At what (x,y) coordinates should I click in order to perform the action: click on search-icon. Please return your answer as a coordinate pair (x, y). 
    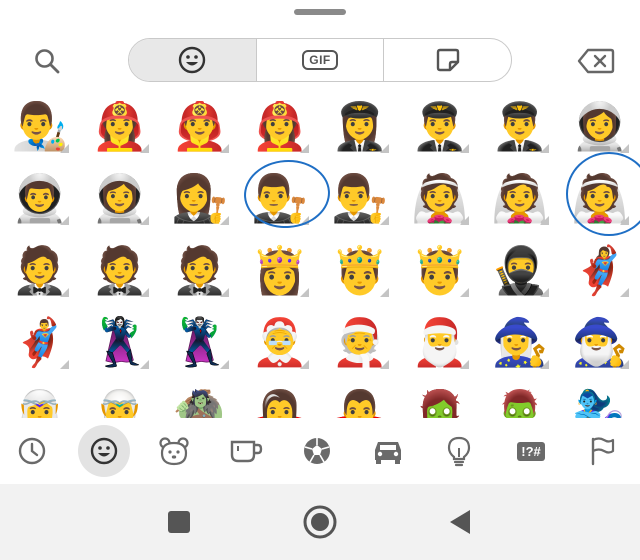
    Looking at the image, I should click on (47, 61).